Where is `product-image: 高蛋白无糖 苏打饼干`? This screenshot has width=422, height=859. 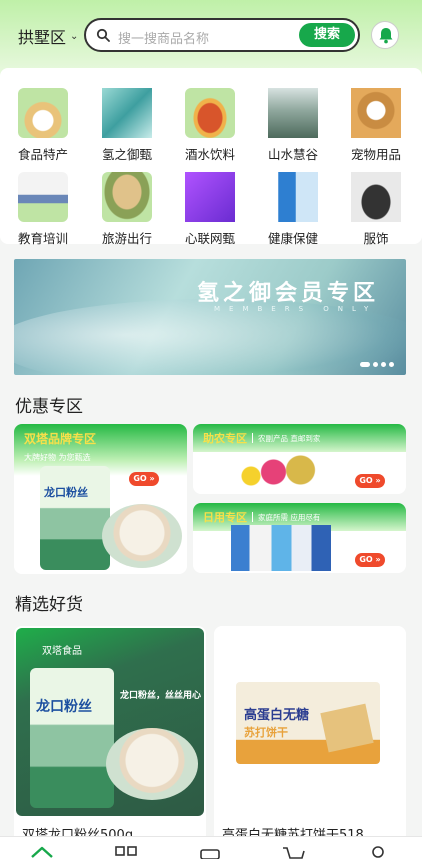
product-image: 高蛋白无糖 苏打饼干 is located at coordinates (308, 723).